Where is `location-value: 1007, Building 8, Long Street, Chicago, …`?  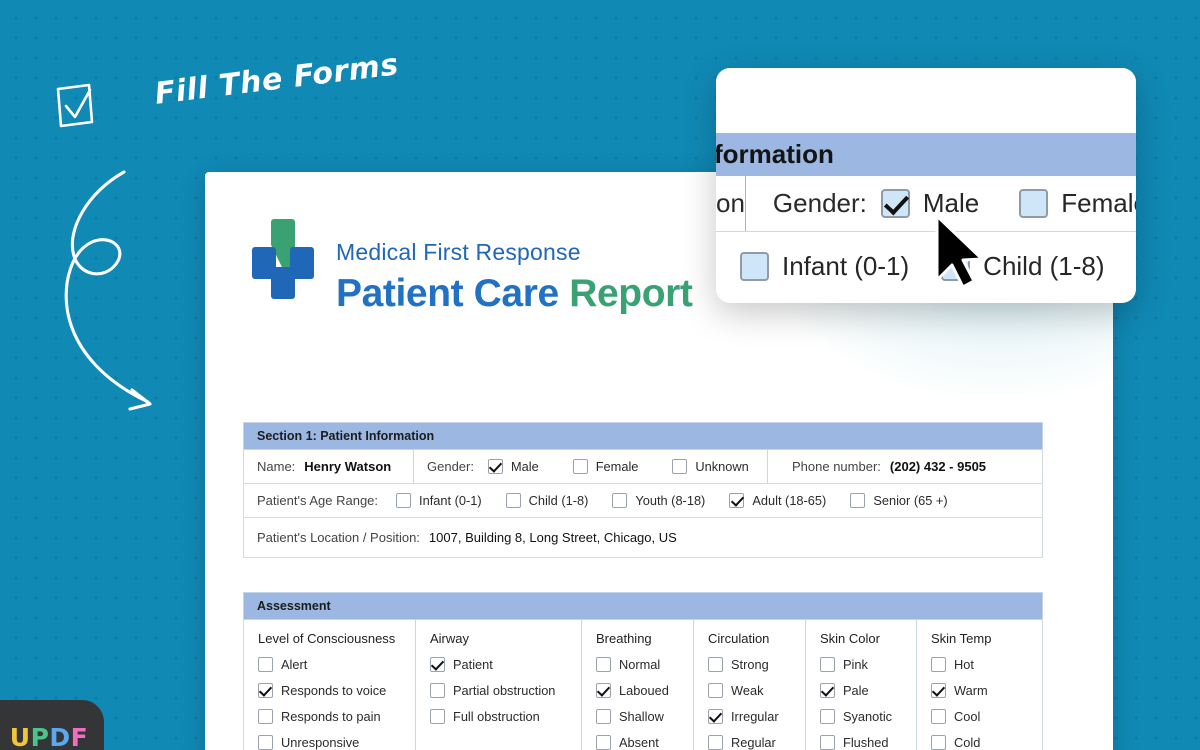 location-value: 1007, Building 8, Long Street, Chicago, … is located at coordinates (552, 537).